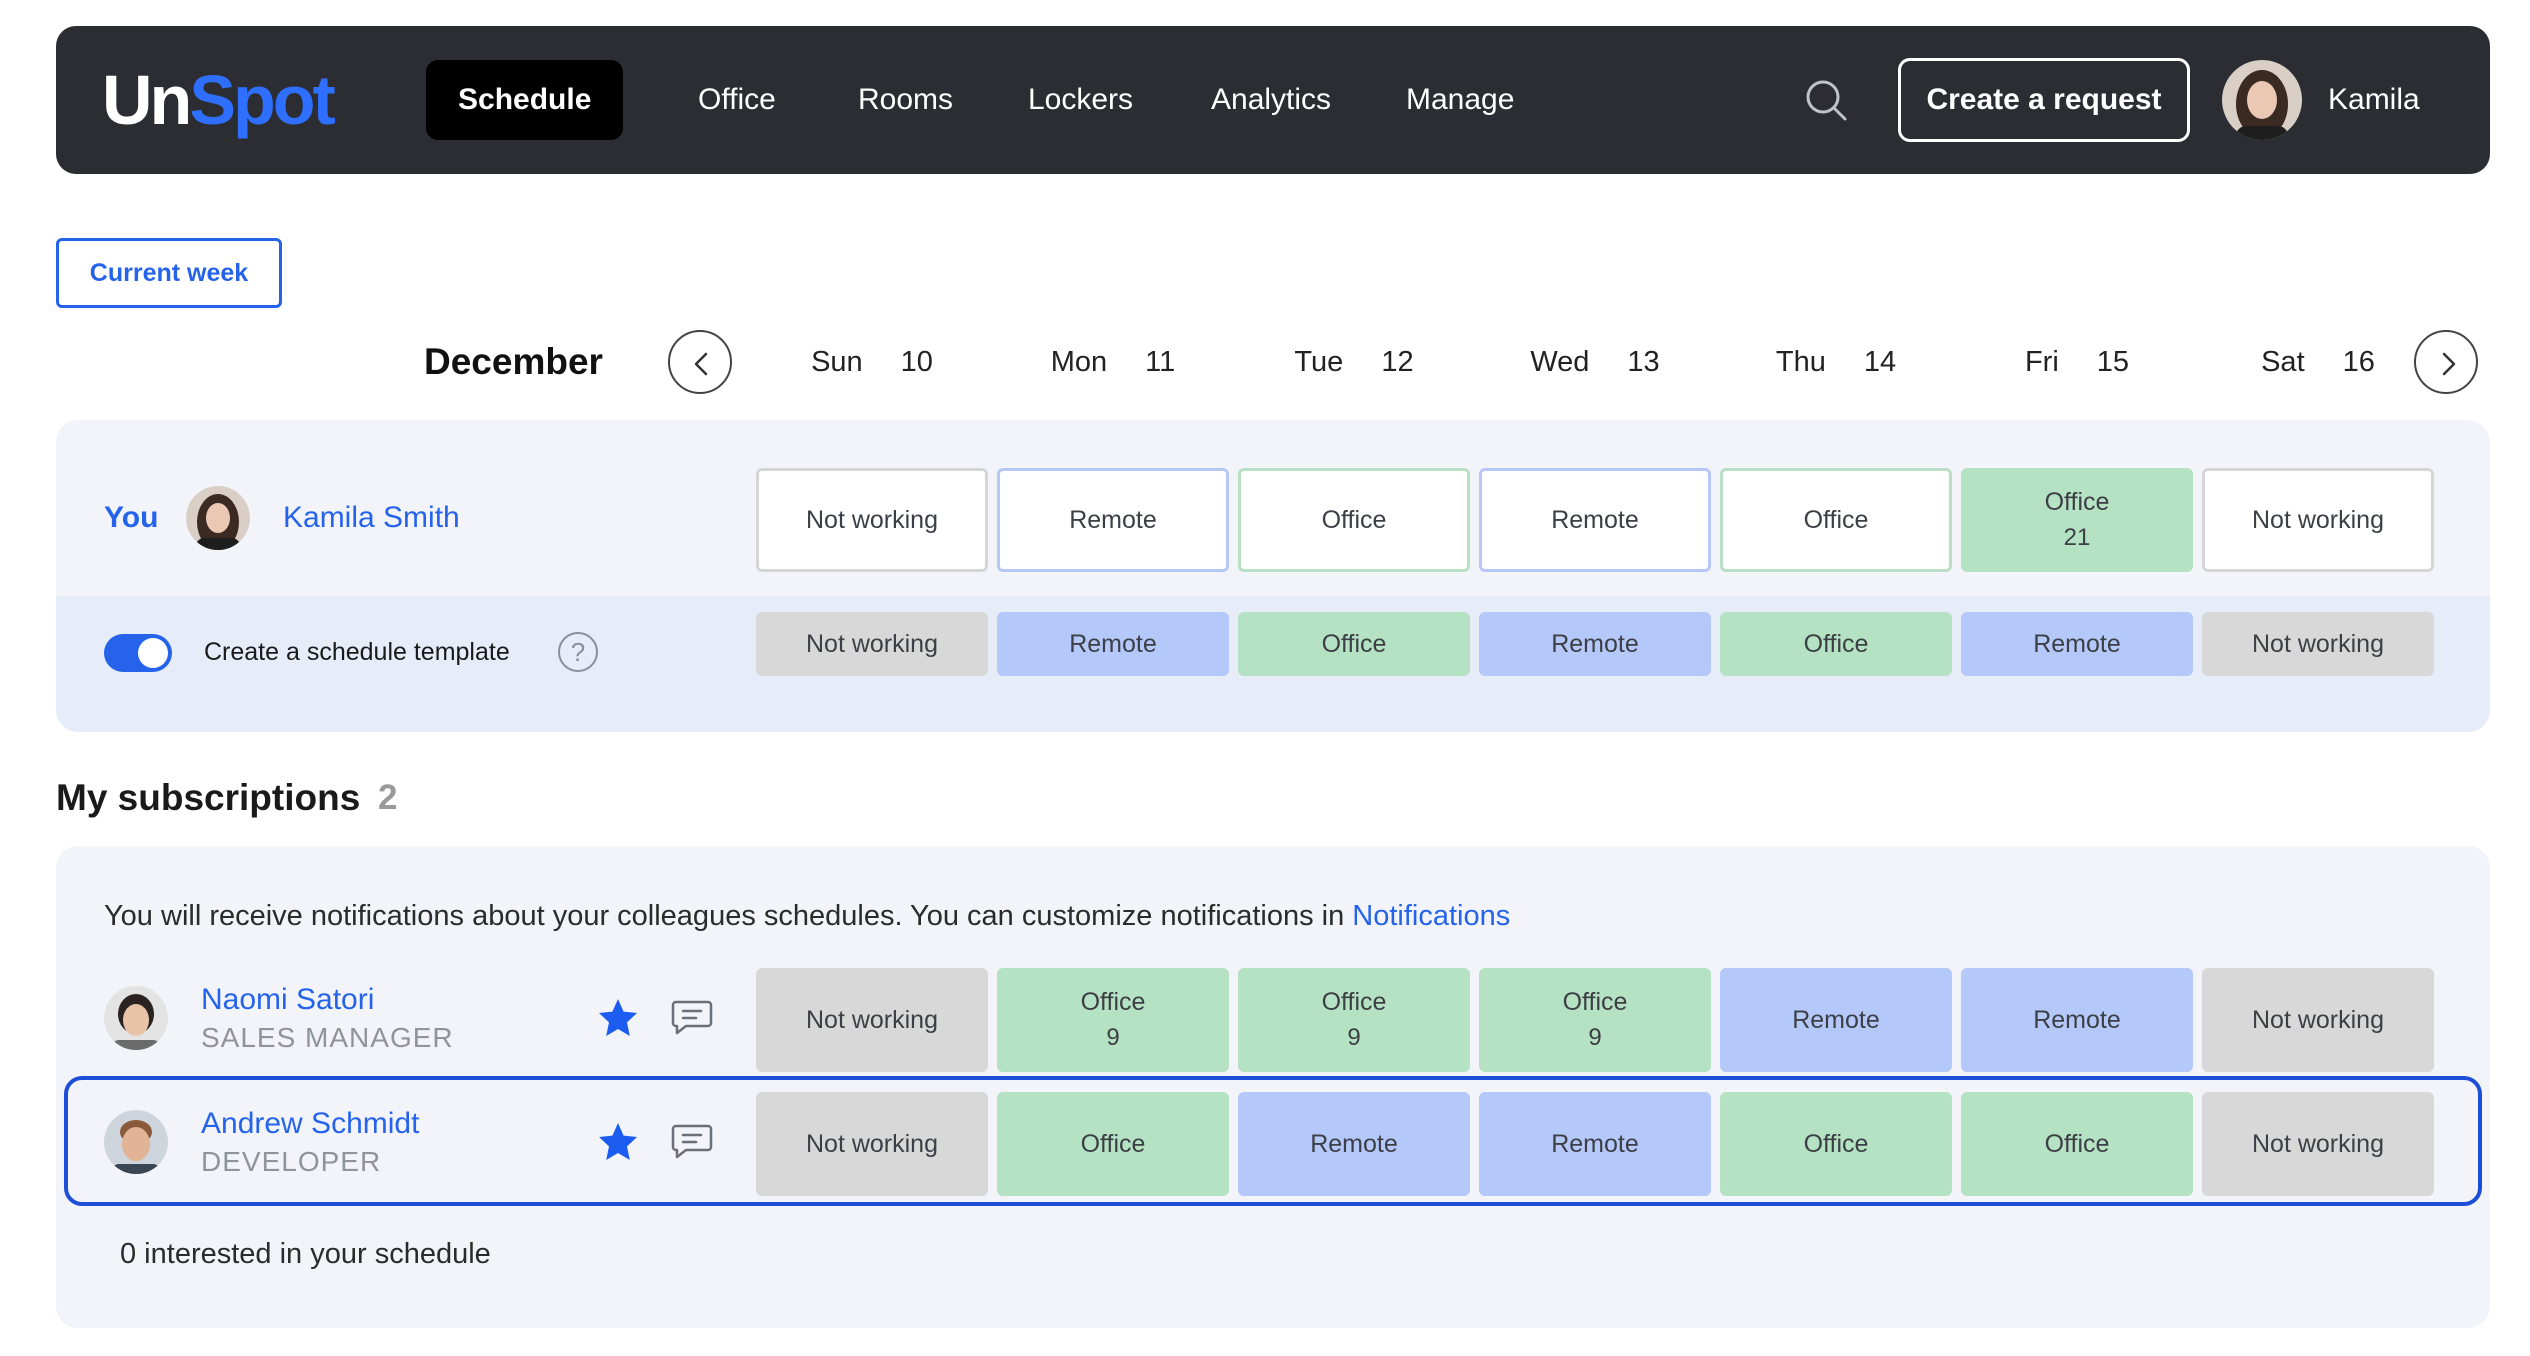 The height and width of the screenshot is (1356, 2530). Describe the element at coordinates (147, 100) in the screenshot. I see `logo-text-part1: Un` at that location.